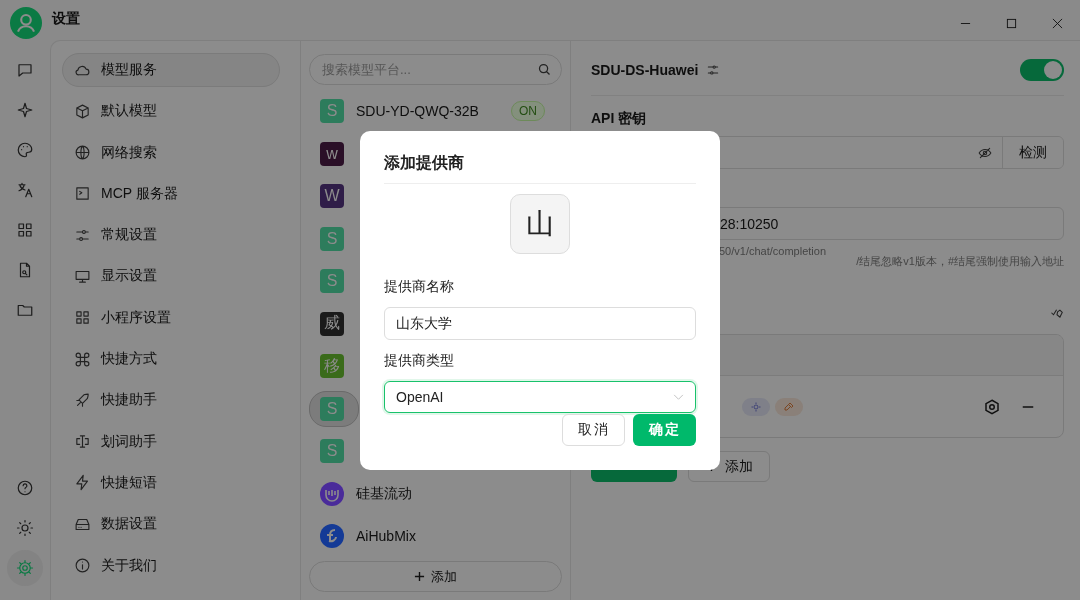 Image resolution: width=1080 pixels, height=600 pixels. I want to click on provider-logo: 威, so click(332, 323).